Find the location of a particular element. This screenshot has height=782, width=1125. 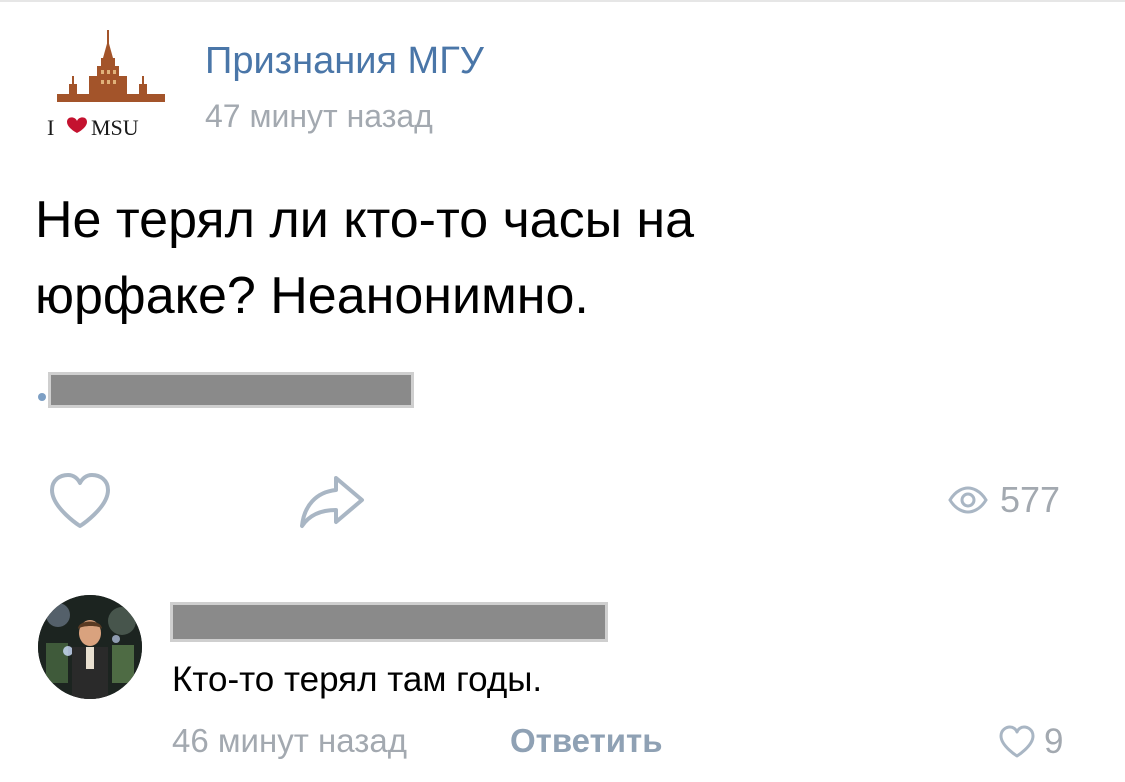

group-name-link: Признания МГУ is located at coordinates (344, 61).